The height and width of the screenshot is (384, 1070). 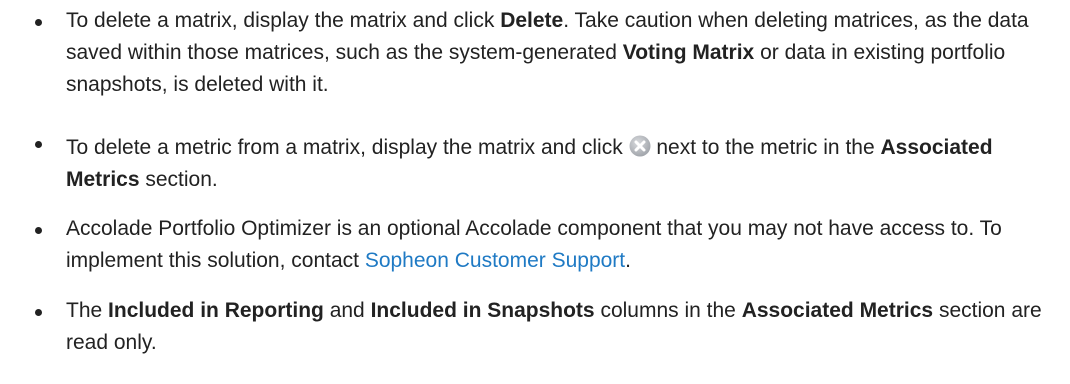 What do you see at coordinates (216, 310) in the screenshot?
I see `included-in-reporting-label: Included in Reporting` at bounding box center [216, 310].